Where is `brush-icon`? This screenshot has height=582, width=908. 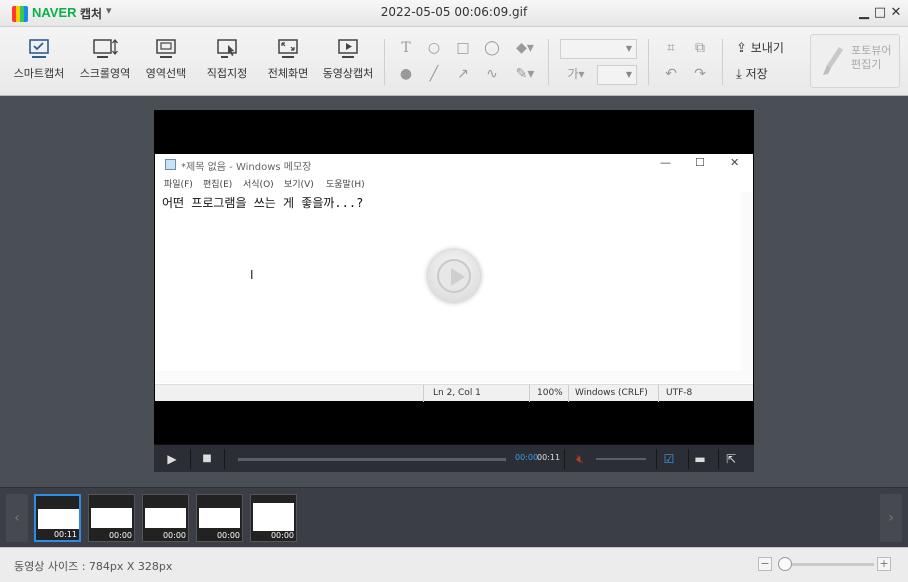 brush-icon is located at coordinates (833, 61).